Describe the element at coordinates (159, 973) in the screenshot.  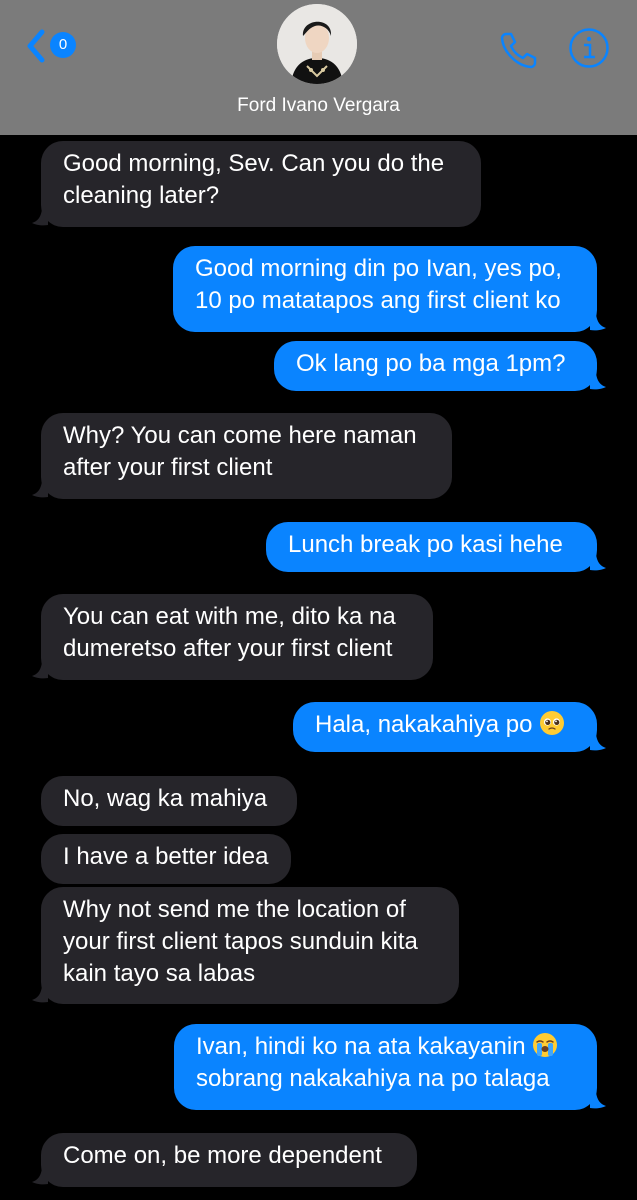
I see `message-line: kain tayo sa labas` at that location.